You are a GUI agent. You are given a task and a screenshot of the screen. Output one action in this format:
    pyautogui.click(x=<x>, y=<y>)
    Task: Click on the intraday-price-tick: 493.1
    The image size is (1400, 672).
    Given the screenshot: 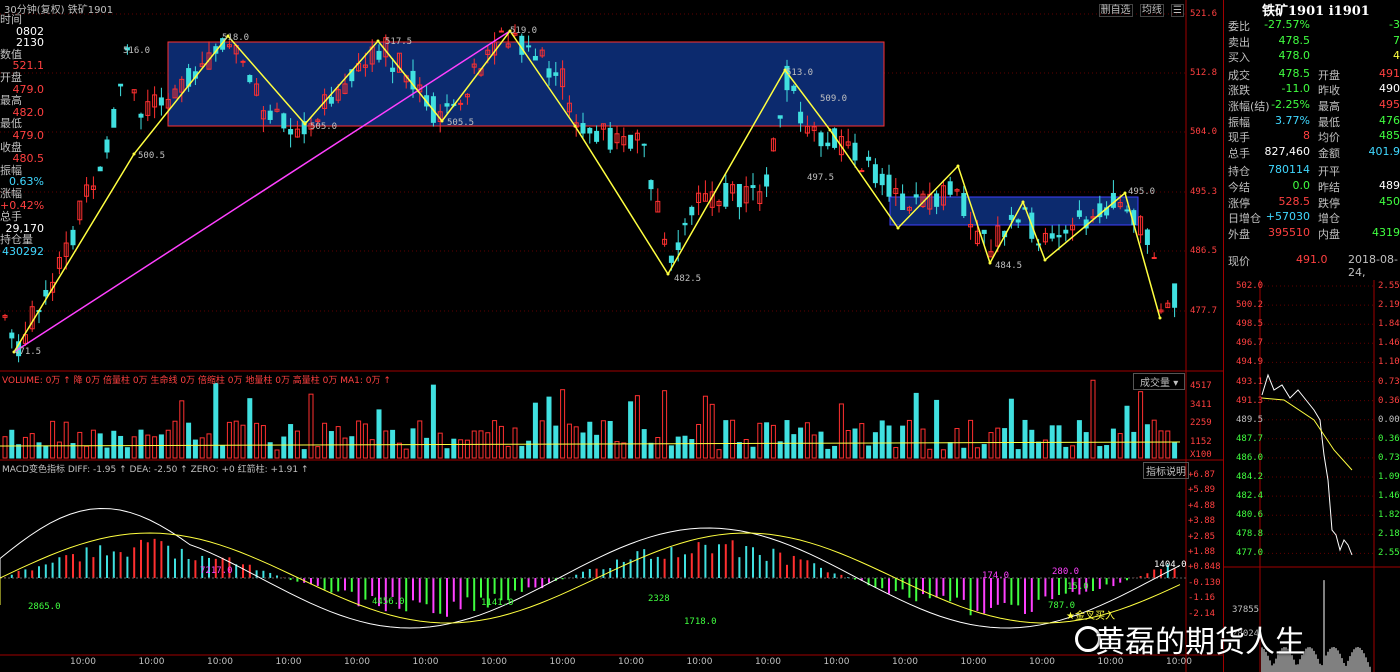 What is the action you would take?
    pyautogui.click(x=1250, y=381)
    